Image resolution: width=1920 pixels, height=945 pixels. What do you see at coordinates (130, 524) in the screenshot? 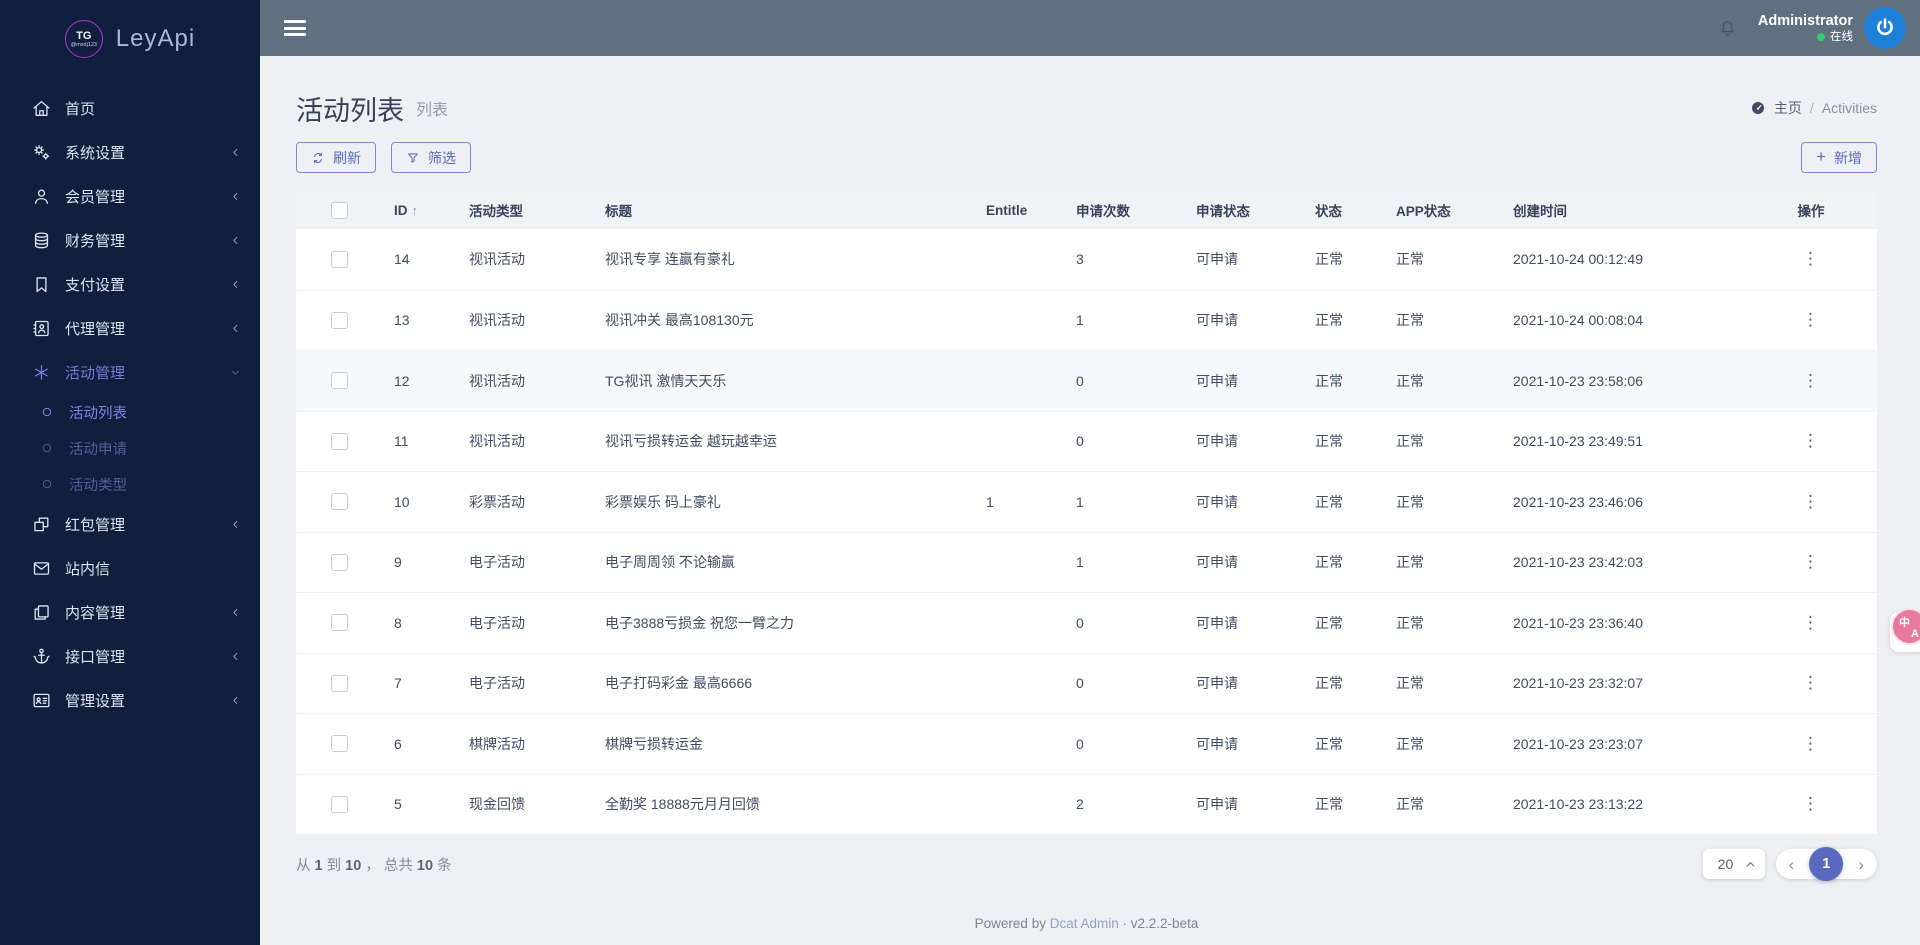
I see `sidebar-item-redpacket-management: 红包管理` at bounding box center [130, 524].